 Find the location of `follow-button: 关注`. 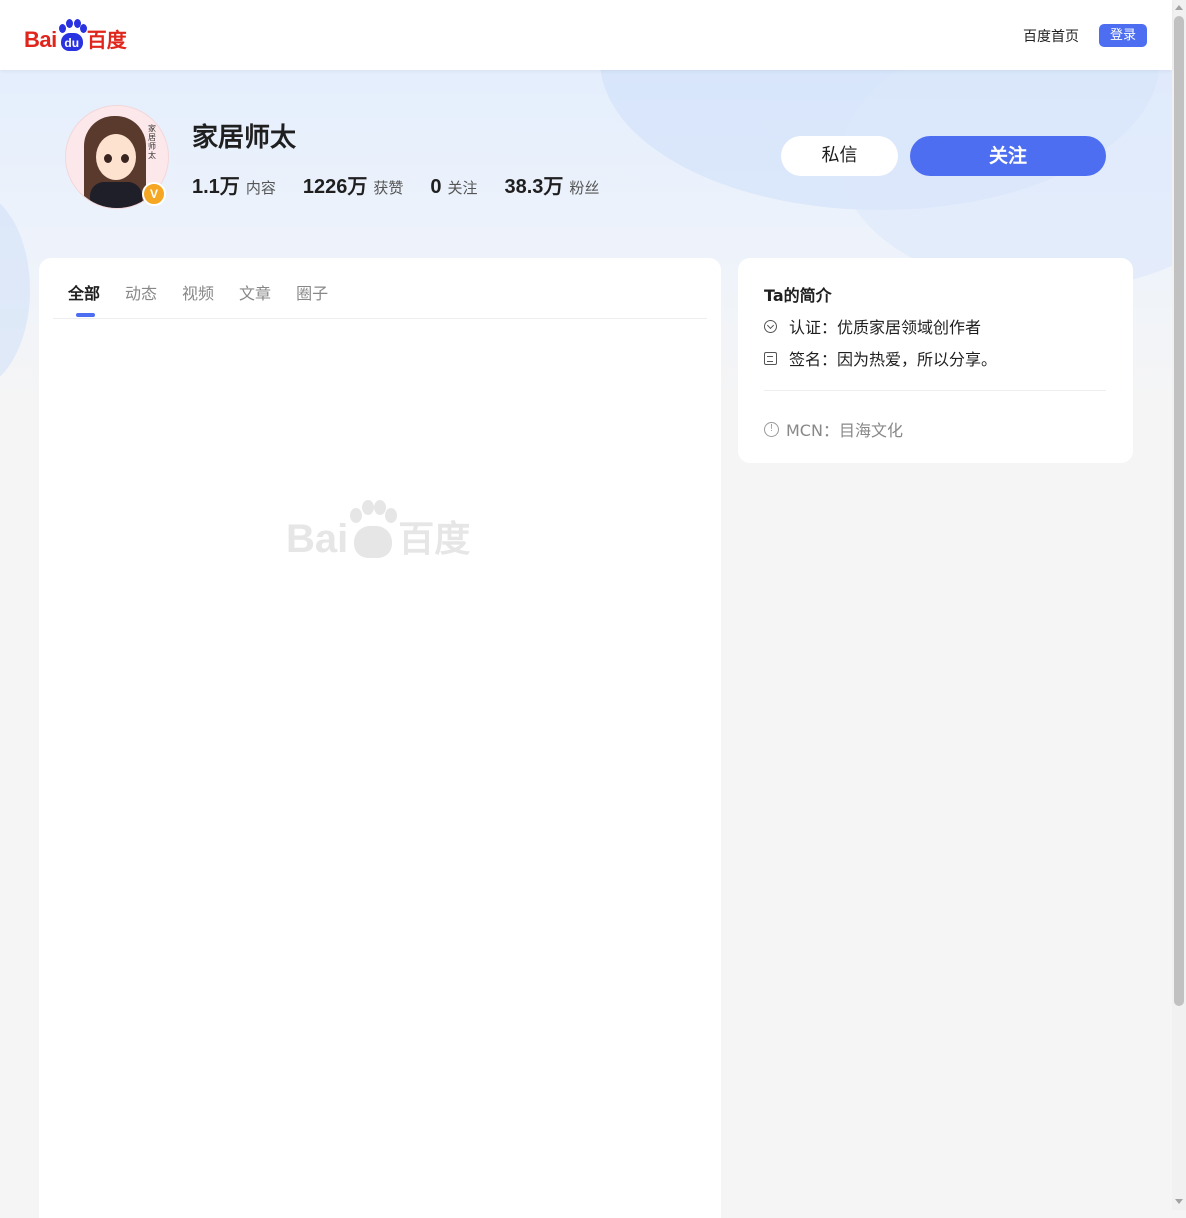

follow-button: 关注 is located at coordinates (1008, 156).